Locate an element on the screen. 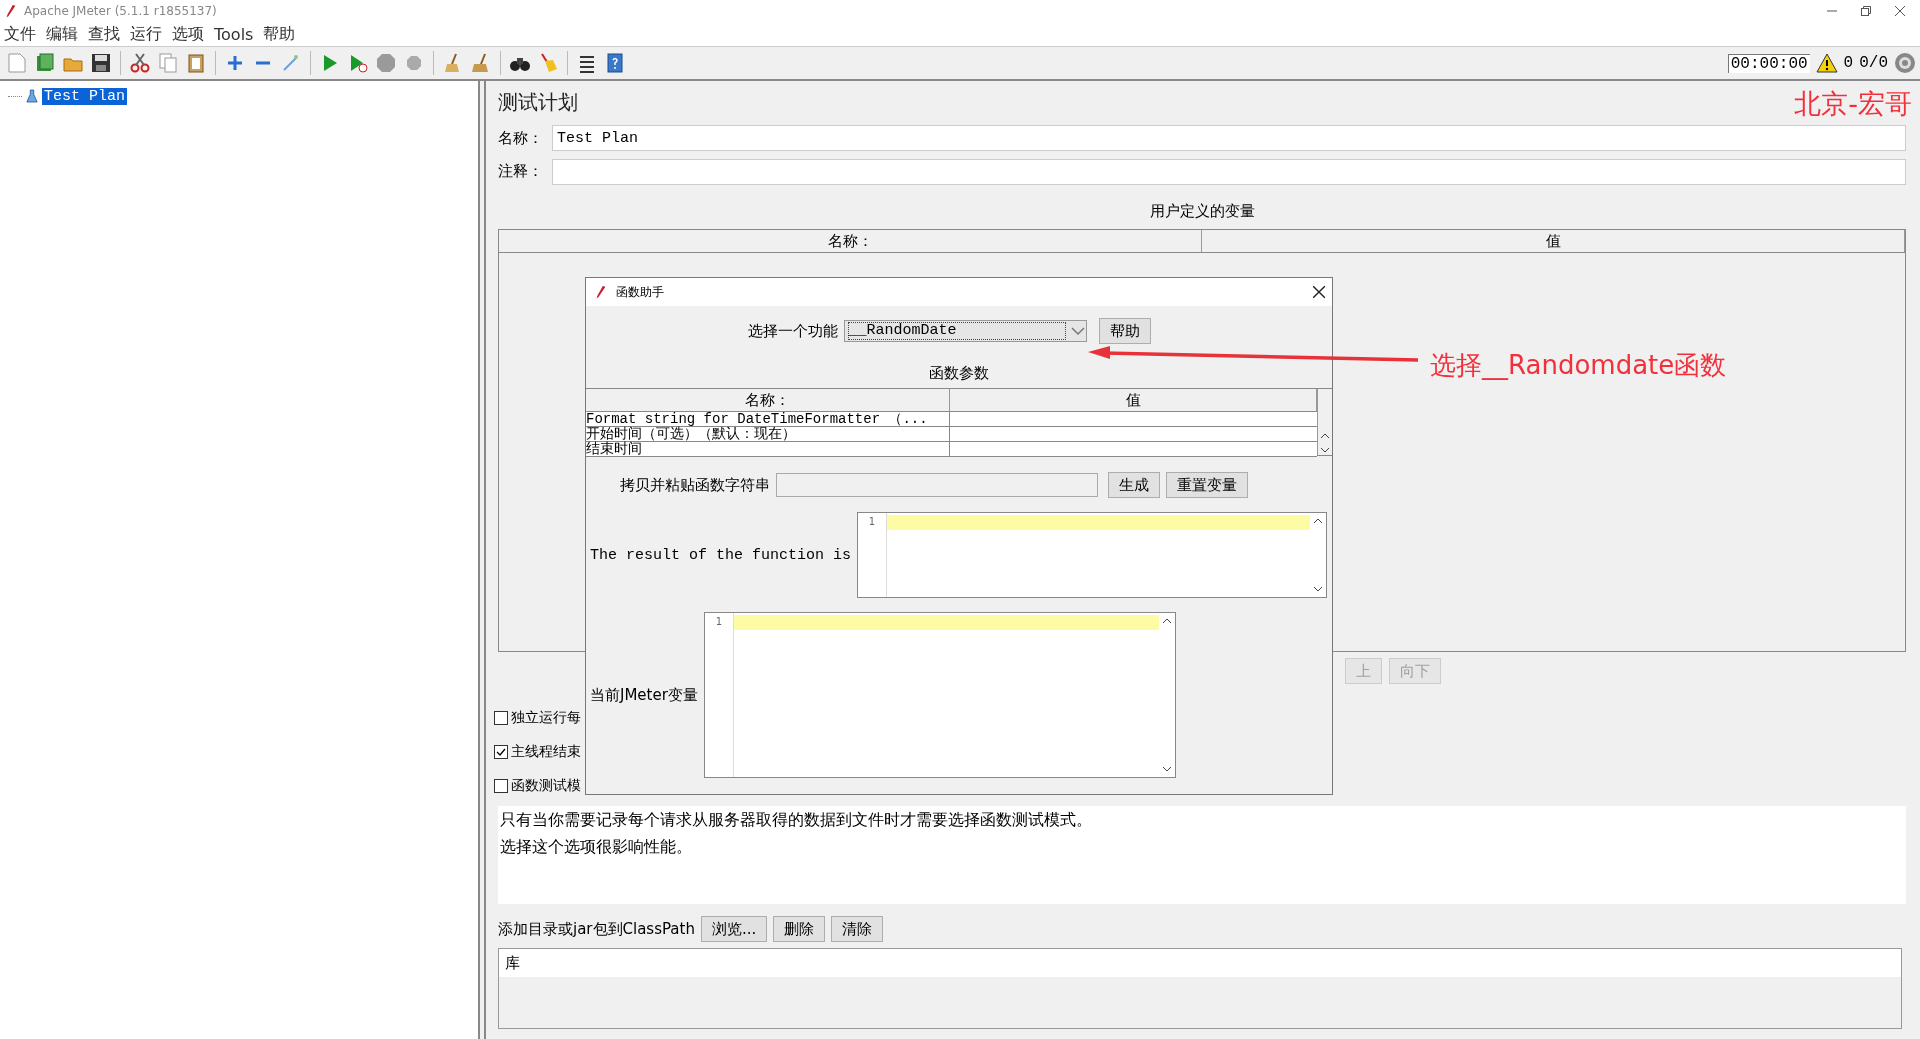 The image size is (1920, 1039). option-label: 主线程结束 is located at coordinates (546, 751).